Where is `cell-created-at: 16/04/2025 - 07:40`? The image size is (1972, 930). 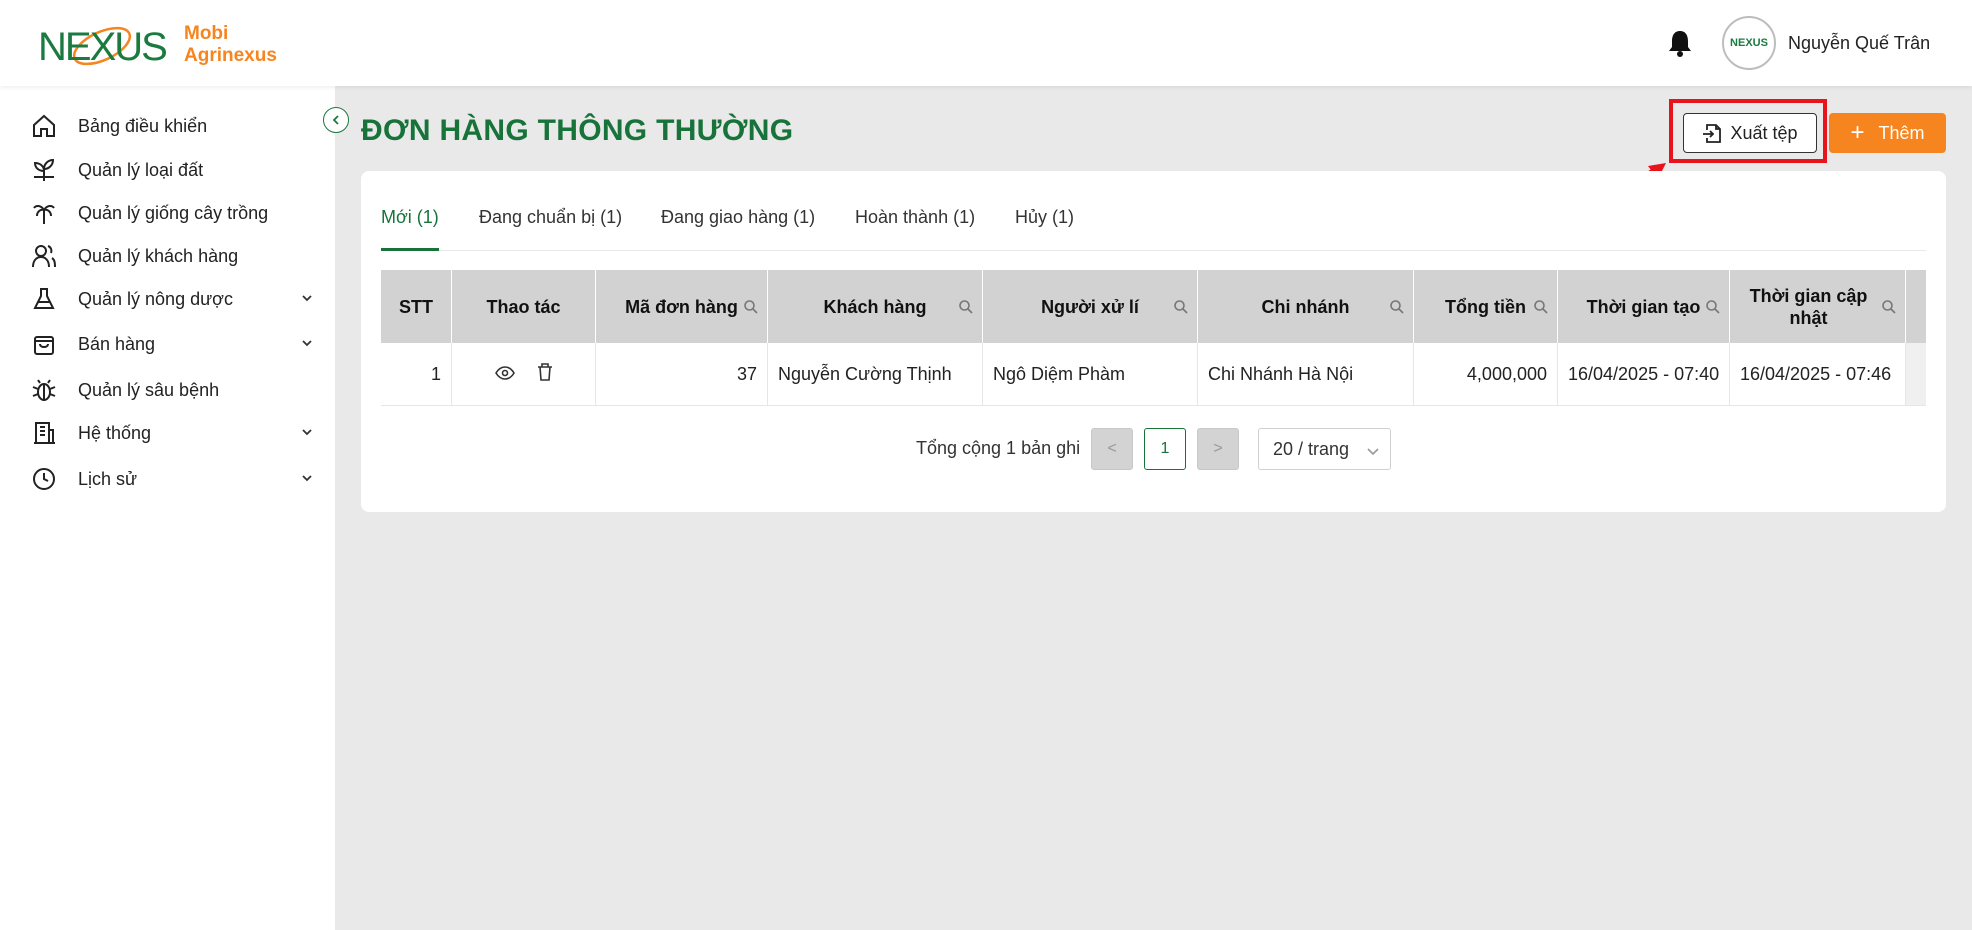 cell-created-at: 16/04/2025 - 07:40 is located at coordinates (1644, 374).